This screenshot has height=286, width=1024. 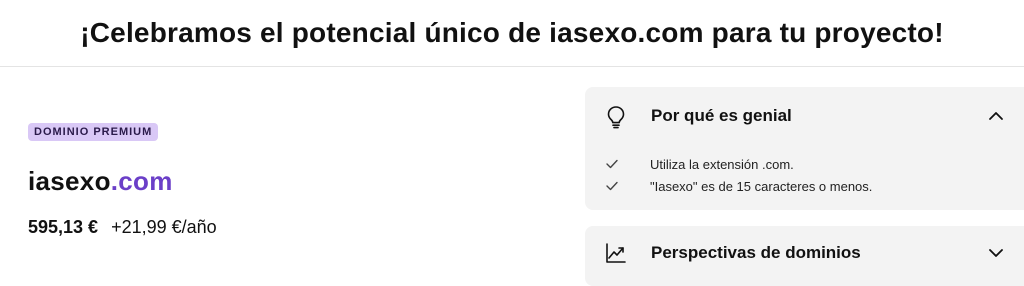 I want to click on trending-chart-icon, so click(x=616, y=253).